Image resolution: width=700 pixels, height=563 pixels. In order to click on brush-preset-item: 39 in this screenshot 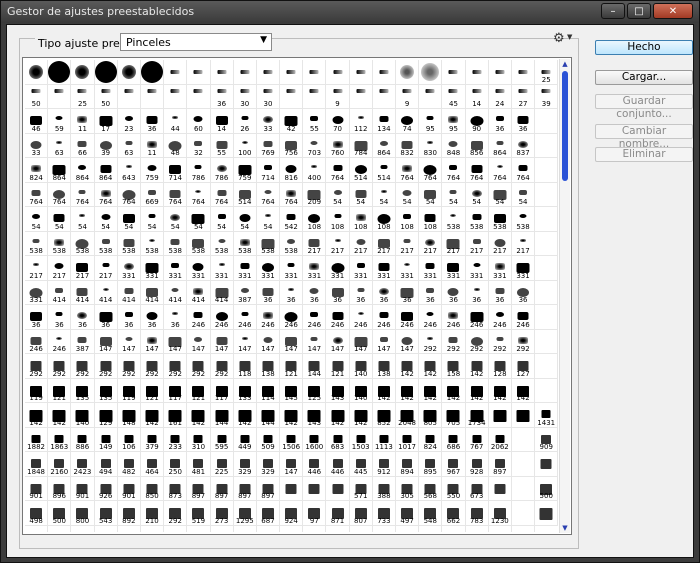, I will do `click(547, 96)`.